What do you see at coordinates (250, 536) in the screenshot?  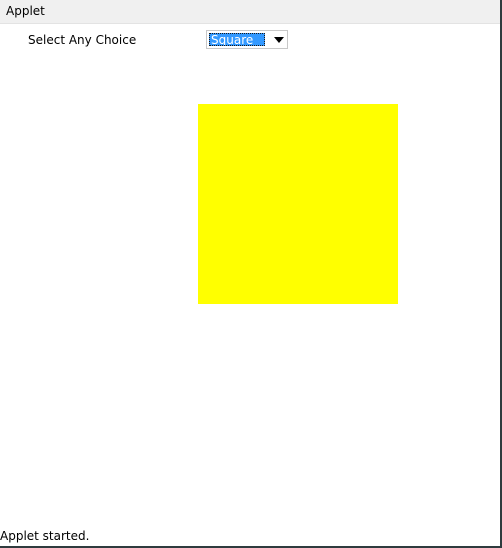 I see `status-bar: Applet started.` at bounding box center [250, 536].